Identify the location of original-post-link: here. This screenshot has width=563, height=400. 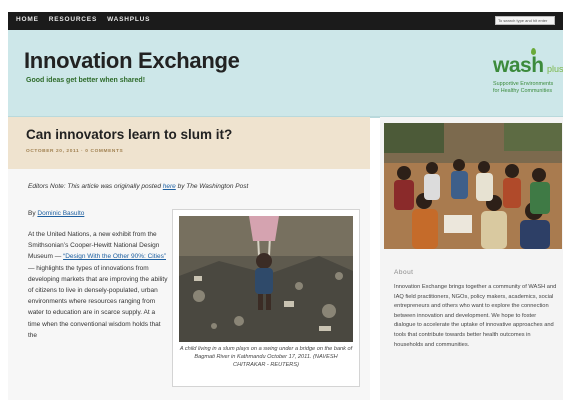
(169, 186).